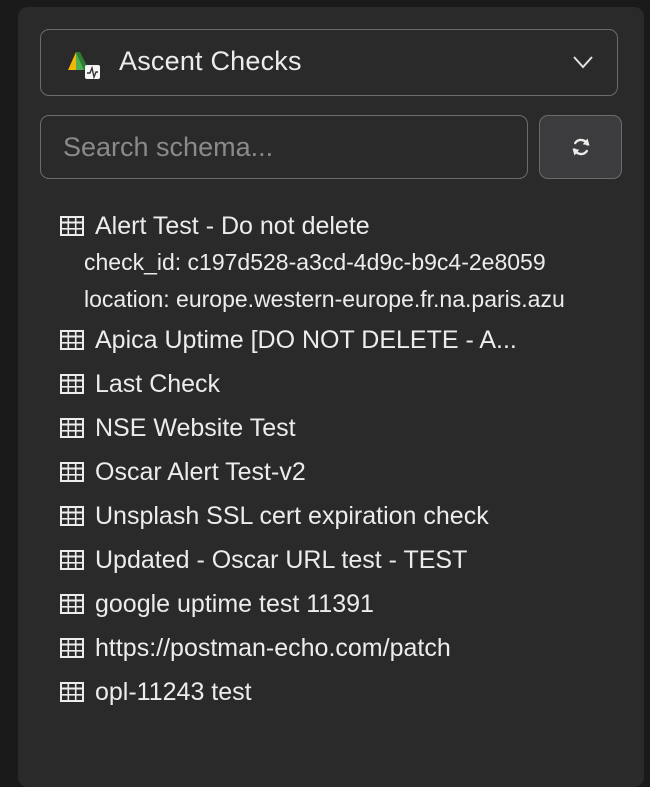 Image resolution: width=650 pixels, height=787 pixels. Describe the element at coordinates (195, 427) in the screenshot. I see `tree-item-label: NSE Website Test` at that location.